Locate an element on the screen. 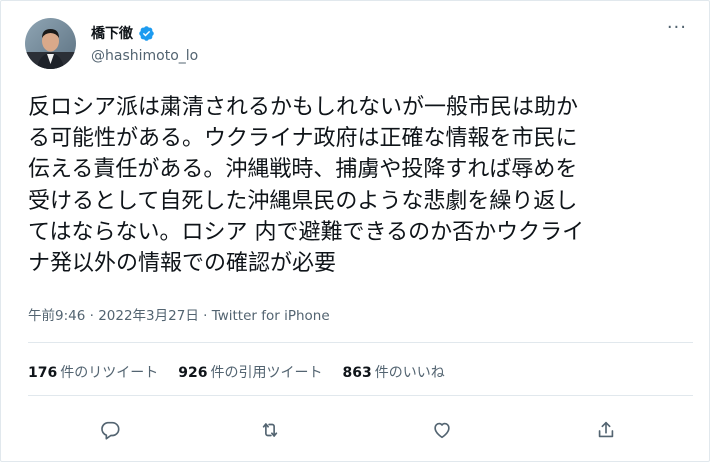  heart-icon is located at coordinates (442, 430).